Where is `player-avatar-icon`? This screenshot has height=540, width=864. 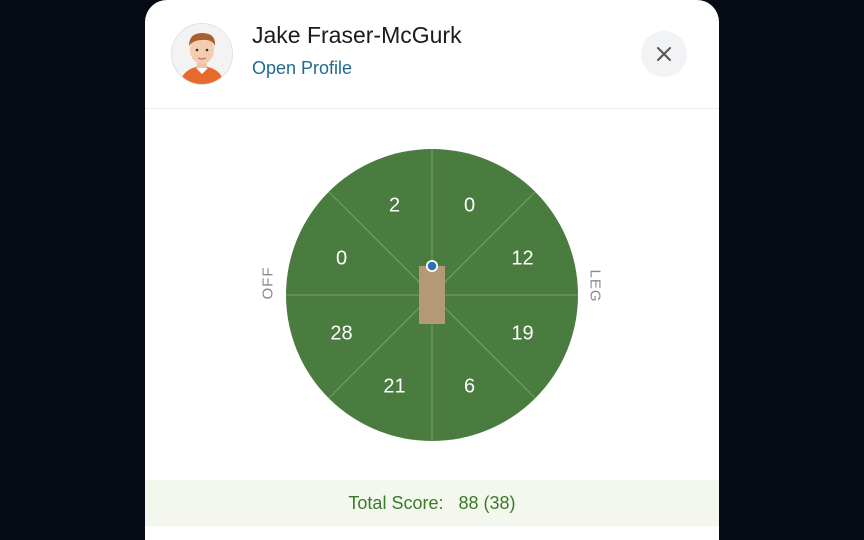 player-avatar-icon is located at coordinates (202, 58).